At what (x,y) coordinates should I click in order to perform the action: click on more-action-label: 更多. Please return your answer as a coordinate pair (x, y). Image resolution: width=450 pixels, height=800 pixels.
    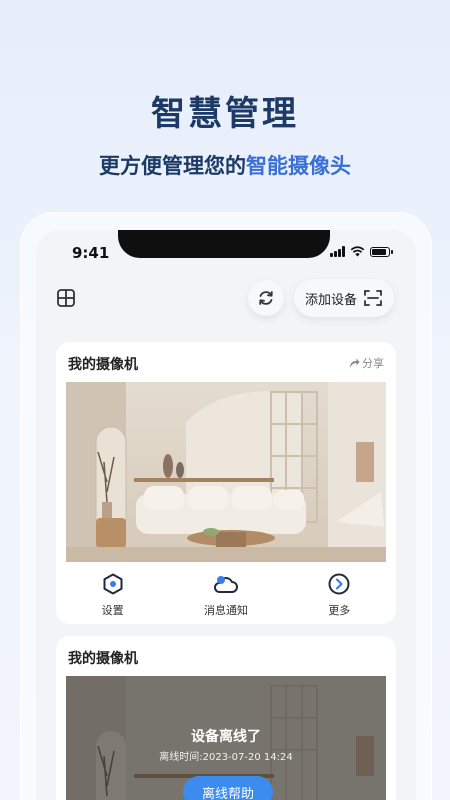
    Looking at the image, I should click on (339, 610).